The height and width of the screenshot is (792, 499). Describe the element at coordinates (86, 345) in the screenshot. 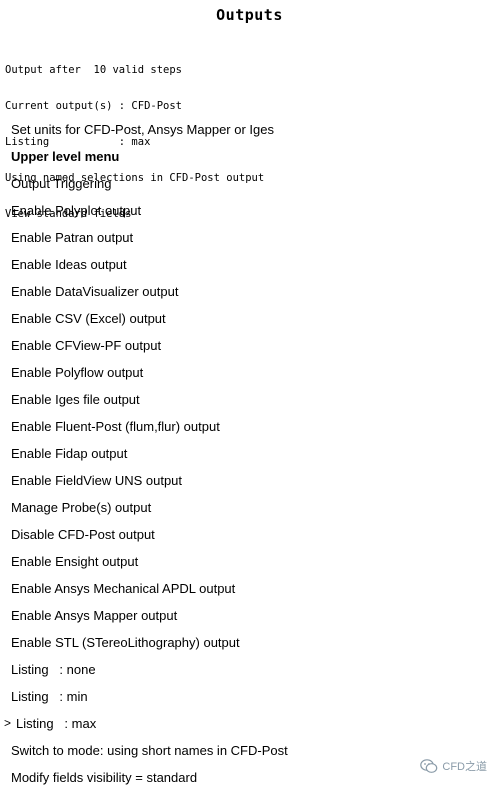

I see `menu-item-label: Enable CFView-PF output` at that location.